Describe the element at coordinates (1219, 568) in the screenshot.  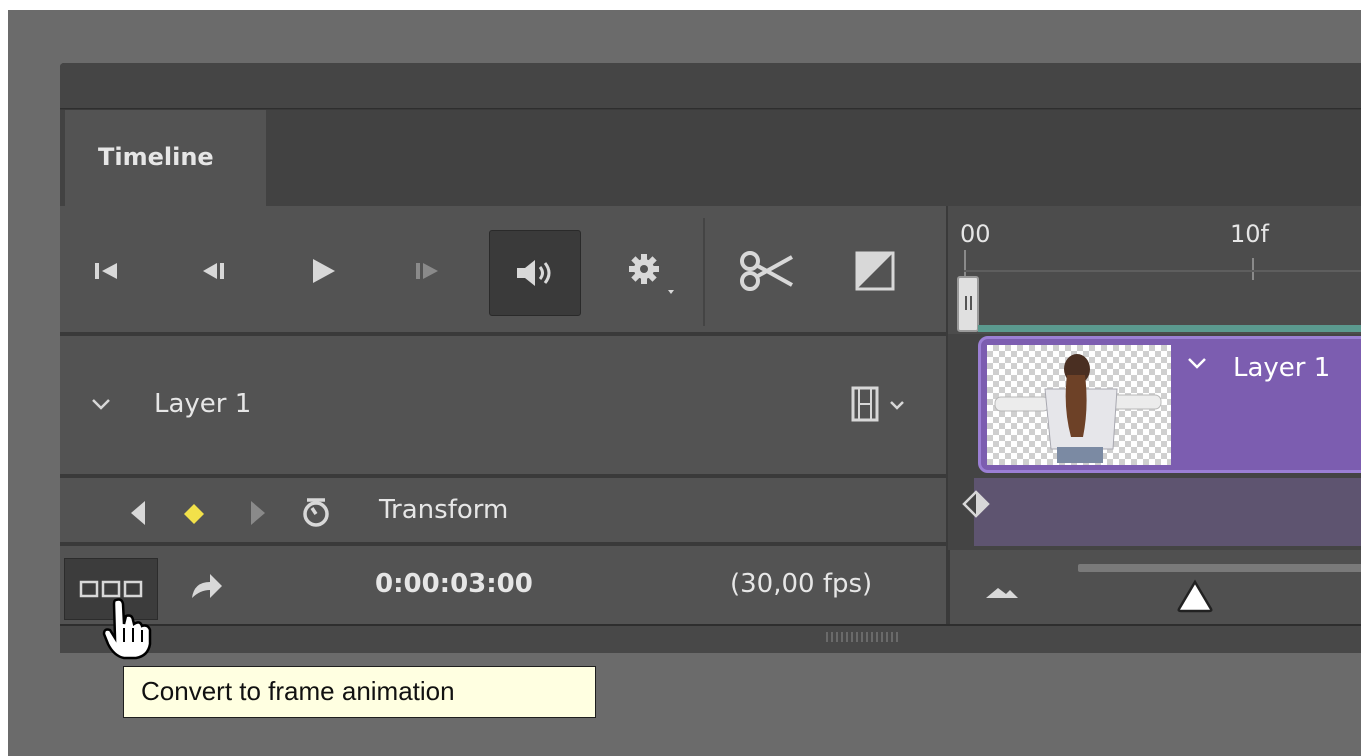
I see `zoom-slider-track` at that location.